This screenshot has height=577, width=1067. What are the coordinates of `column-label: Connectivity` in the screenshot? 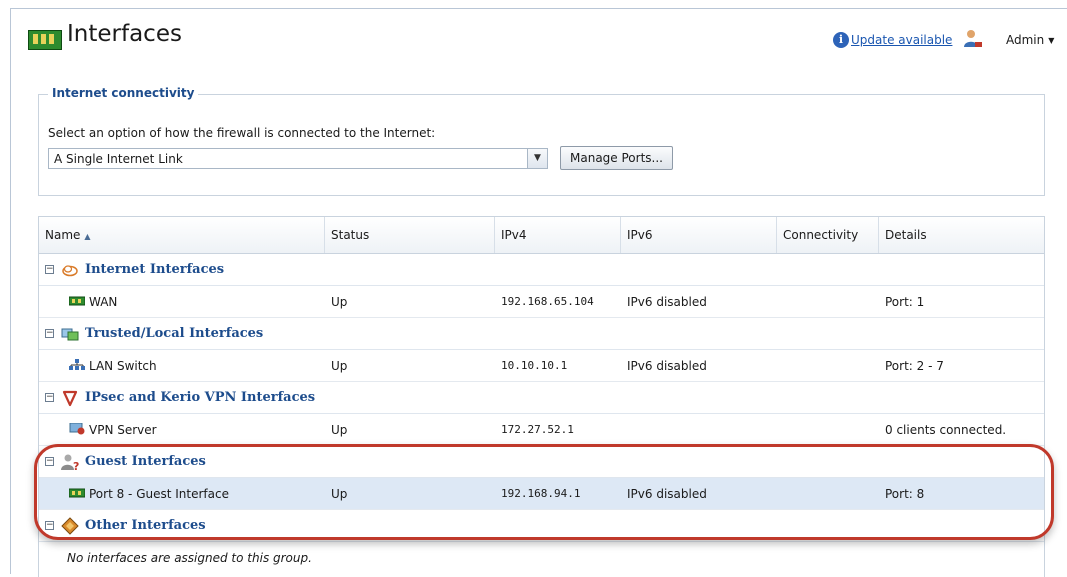 It's located at (821, 235).